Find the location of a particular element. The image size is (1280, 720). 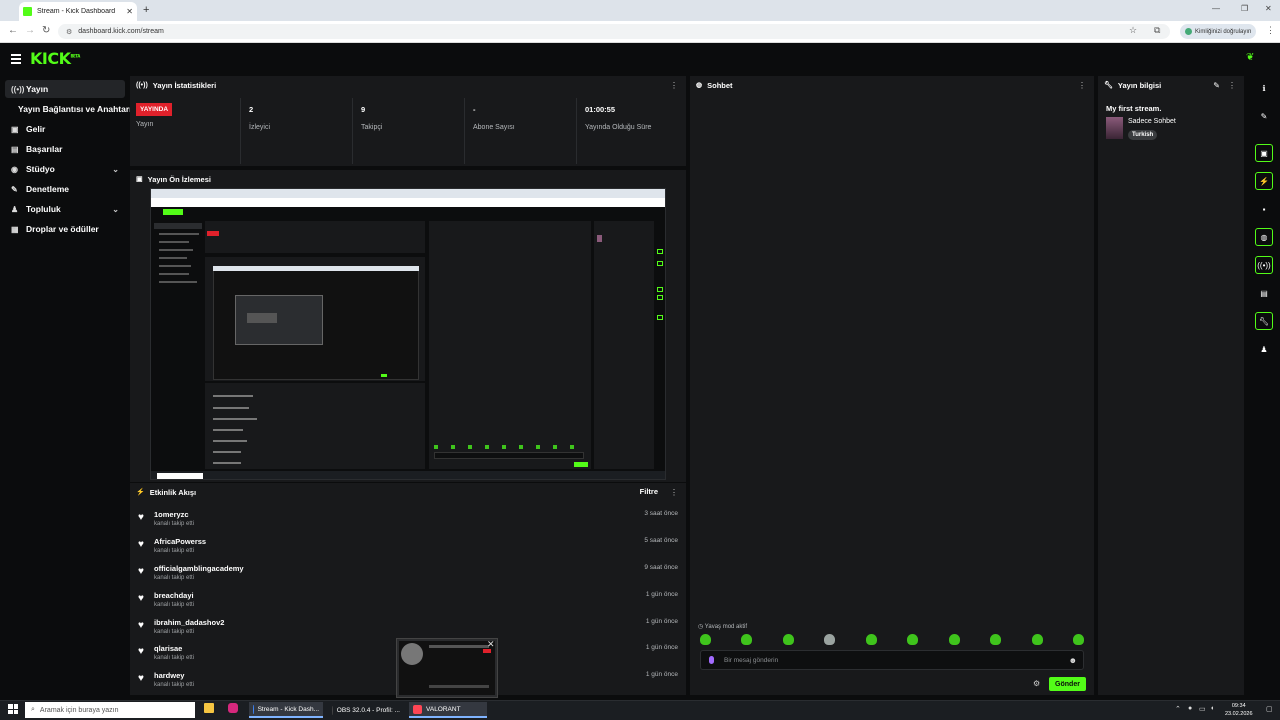

kick-logo: KICKBETA is located at coordinates (55, 58).